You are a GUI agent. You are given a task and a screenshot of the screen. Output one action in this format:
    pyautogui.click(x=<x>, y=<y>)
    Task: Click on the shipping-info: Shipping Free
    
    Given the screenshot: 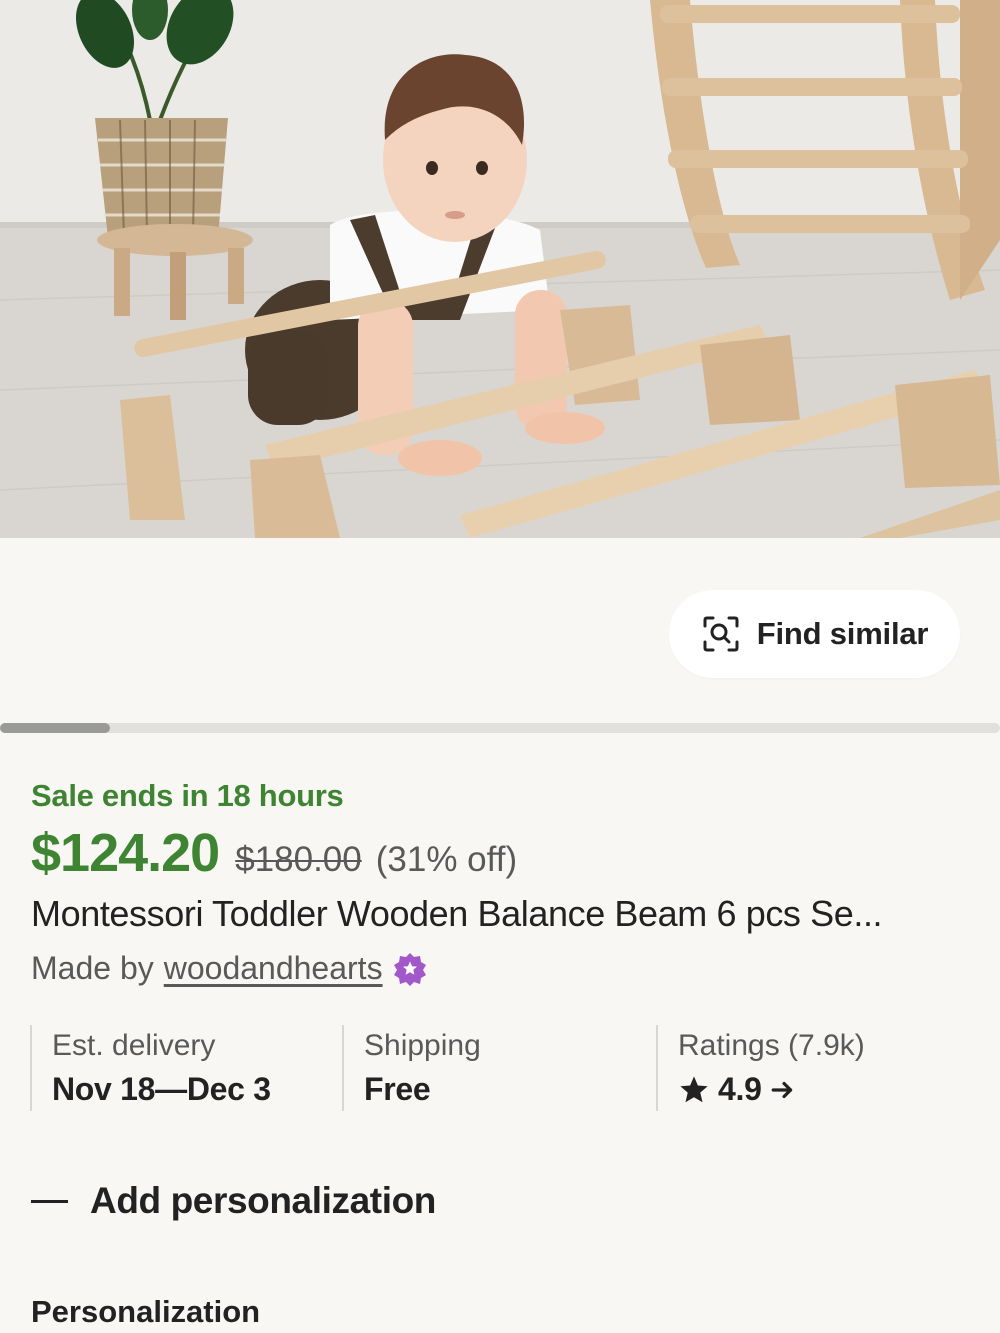 What is the action you would take?
    pyautogui.click(x=499, y=1068)
    